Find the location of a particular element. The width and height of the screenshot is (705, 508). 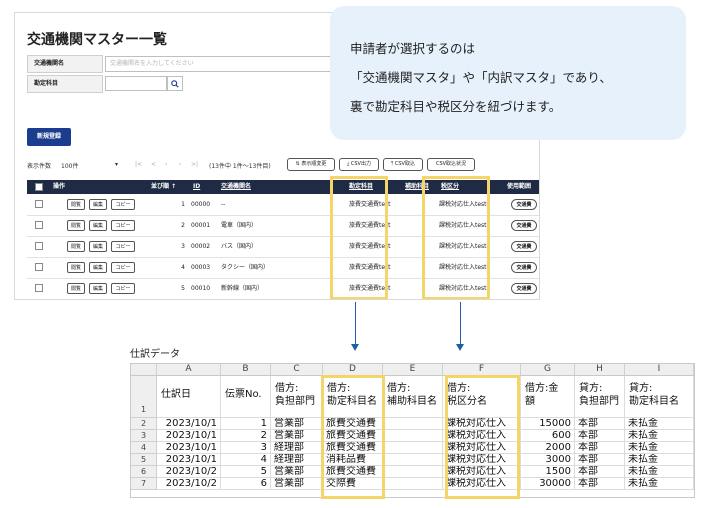

last-page-button: >| is located at coordinates (194, 164).